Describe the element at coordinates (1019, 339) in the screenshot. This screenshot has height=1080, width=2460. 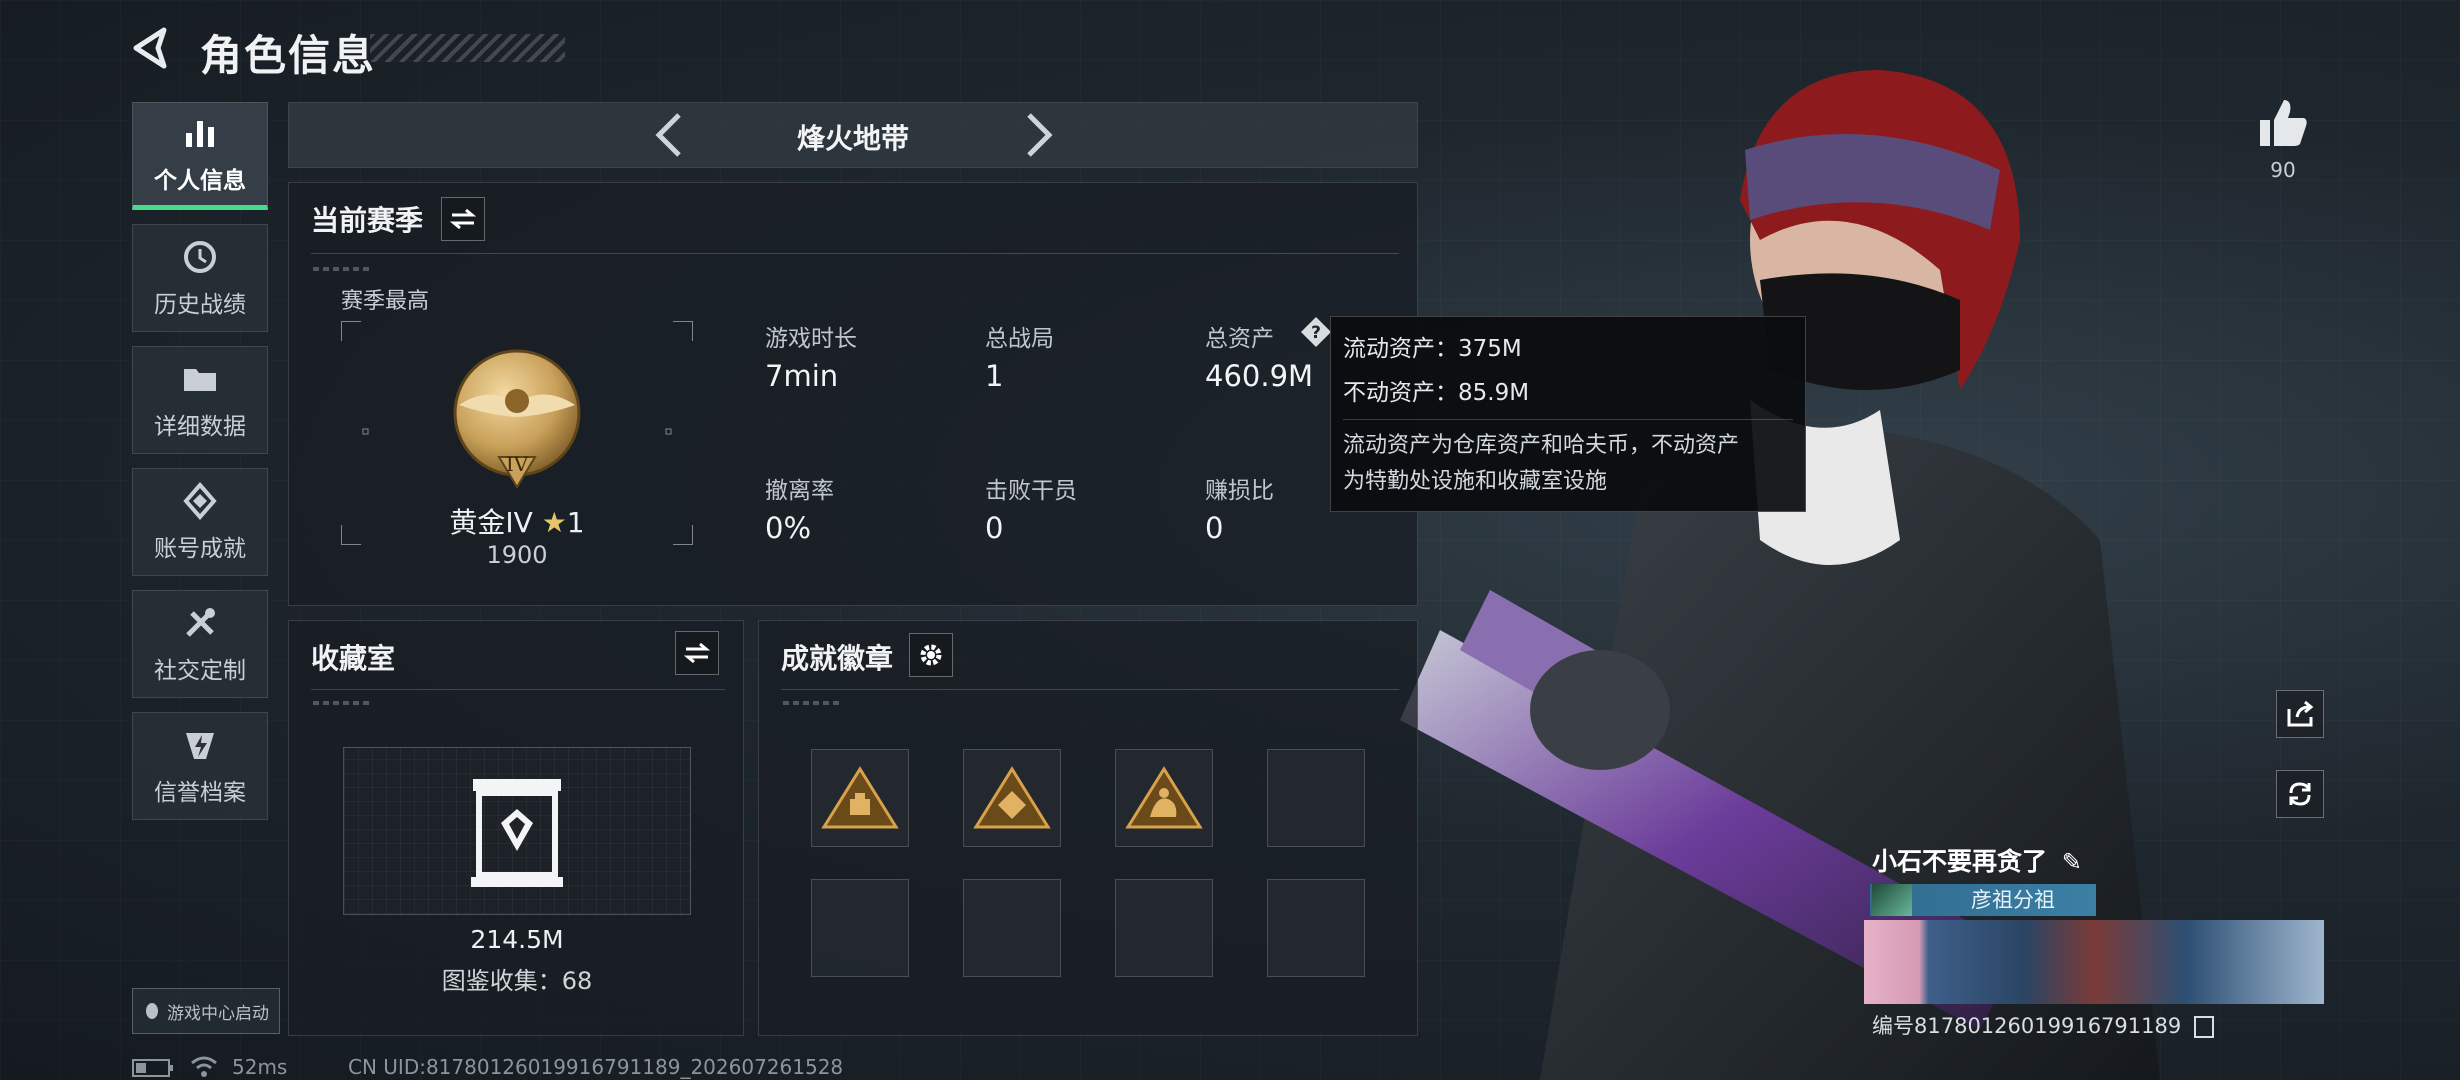
I see `stat-label-total-matches: 总战局` at that location.